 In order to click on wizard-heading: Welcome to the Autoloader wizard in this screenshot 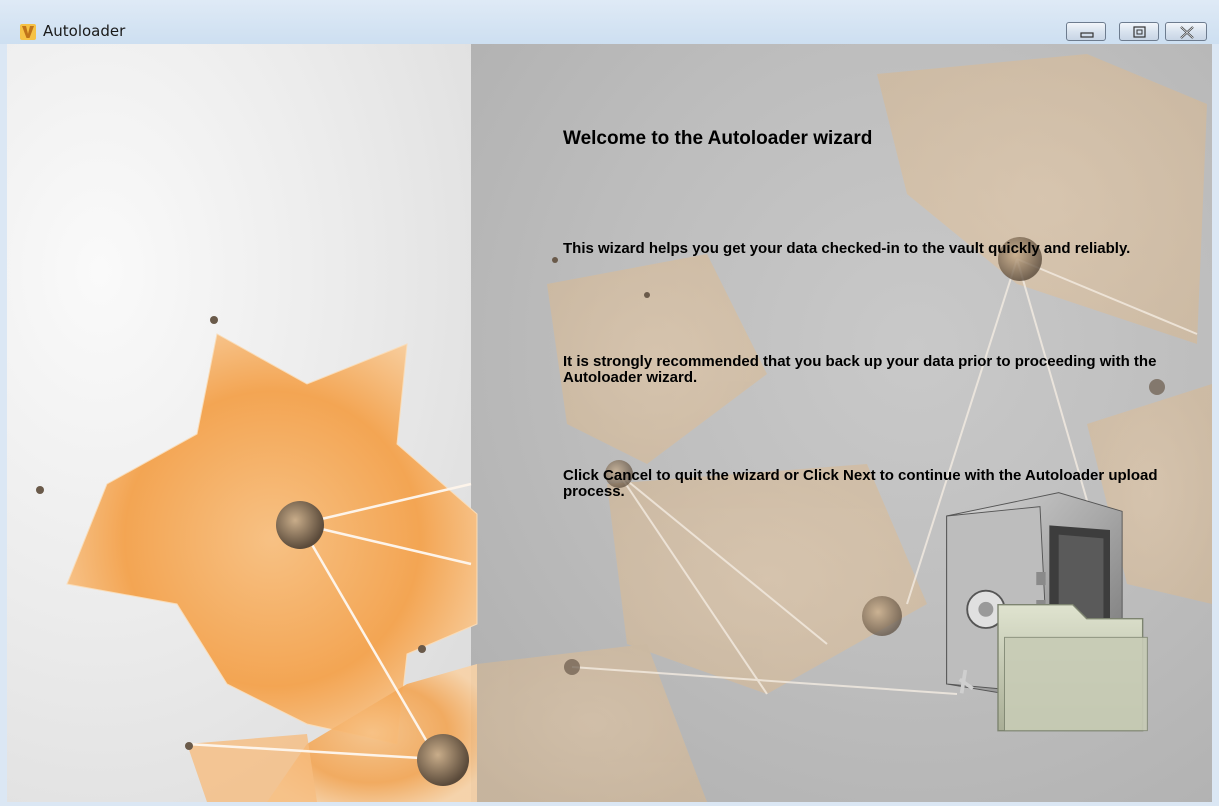, I will do `click(718, 138)`.